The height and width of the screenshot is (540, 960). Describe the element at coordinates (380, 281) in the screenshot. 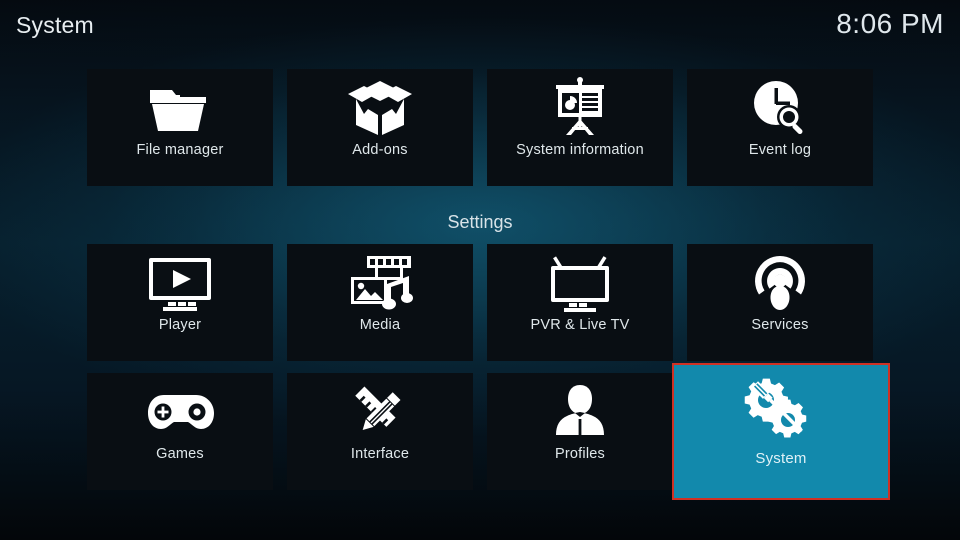

I see `film-photo-music-icon` at that location.